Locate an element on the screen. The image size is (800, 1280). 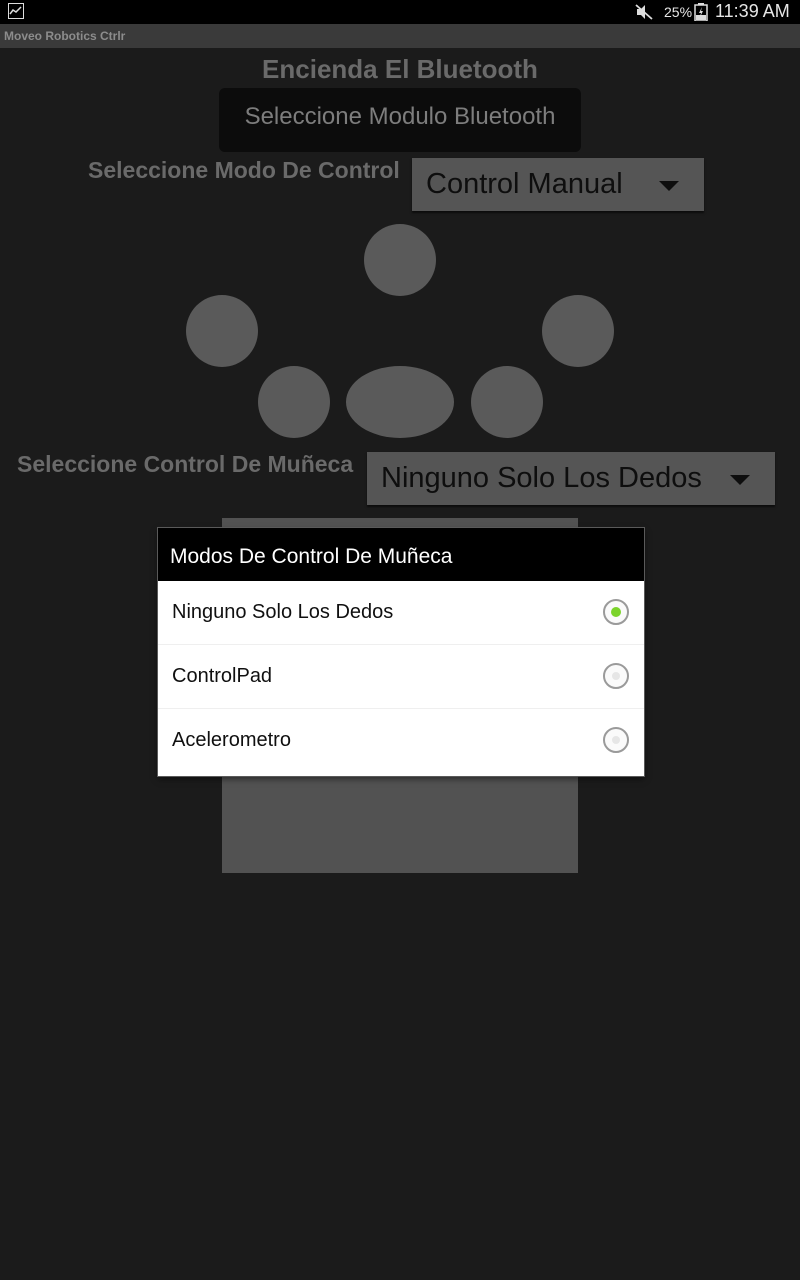
wrist-control-spinner: Ninguno Solo Los Dedos is located at coordinates (571, 478).